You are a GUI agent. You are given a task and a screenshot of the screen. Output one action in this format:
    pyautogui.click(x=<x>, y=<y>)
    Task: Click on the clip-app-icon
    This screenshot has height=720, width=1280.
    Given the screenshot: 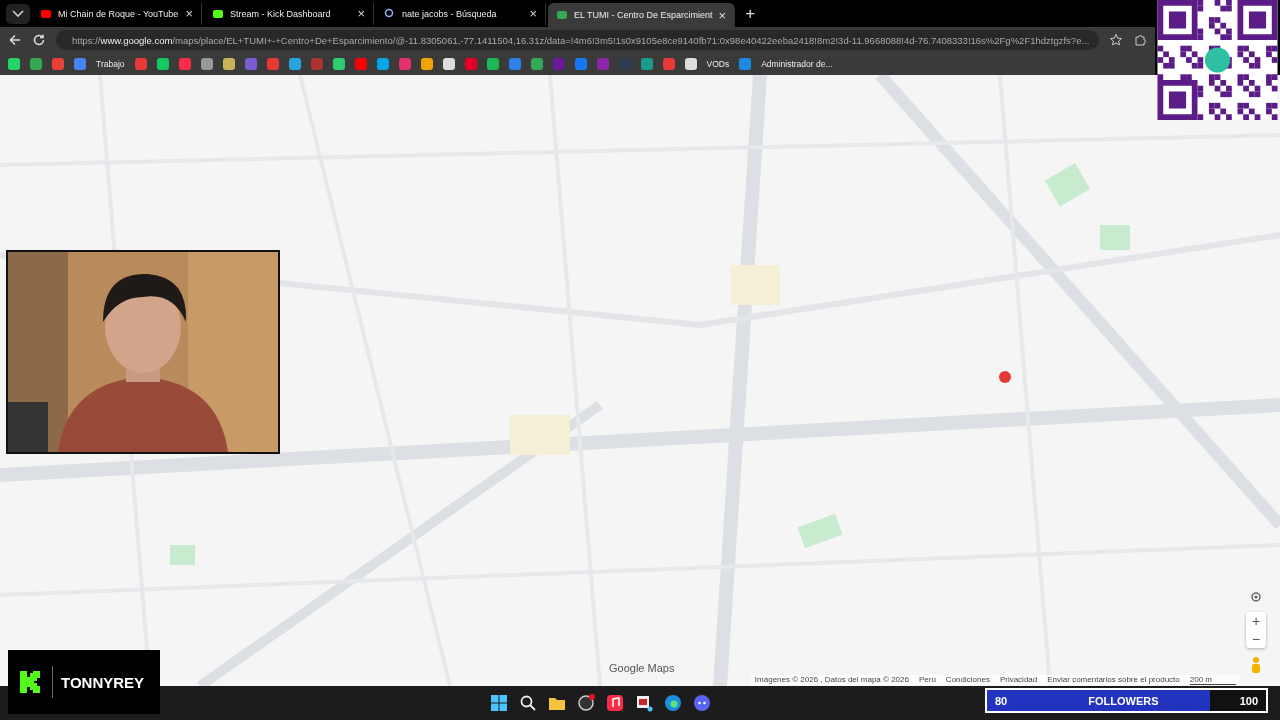 What is the action you would take?
    pyautogui.click(x=643, y=703)
    